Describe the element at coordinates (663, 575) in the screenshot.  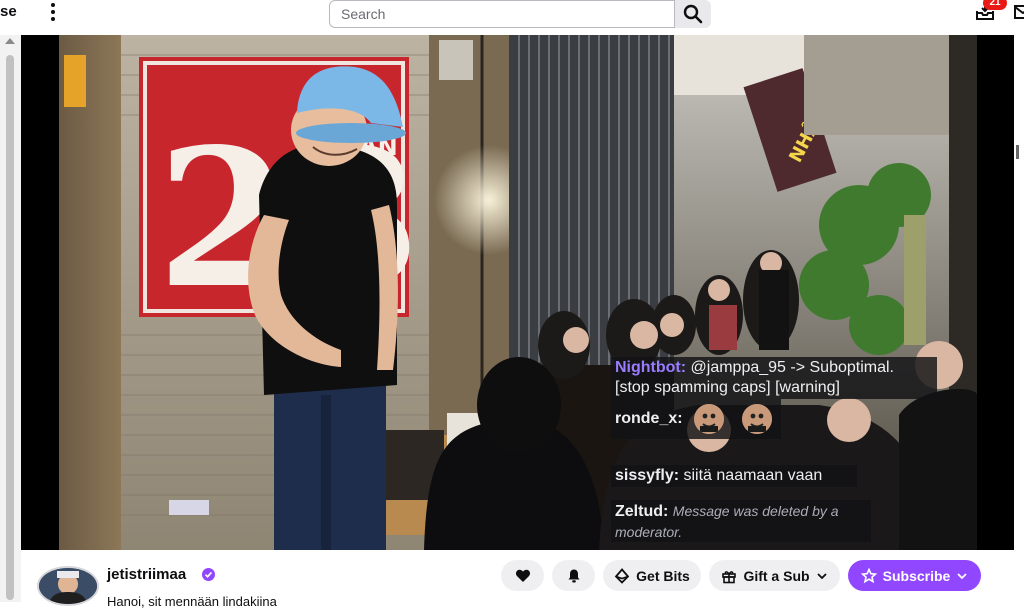
I see `get-bits-label: Get Bits` at that location.